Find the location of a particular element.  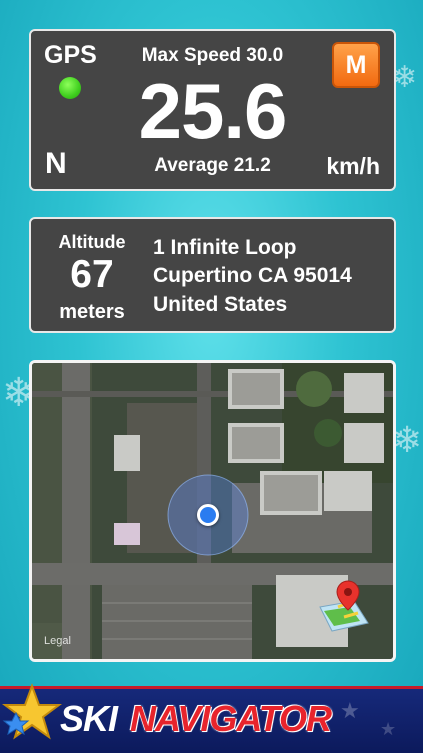

address-line-1: 1 Infinite Loop is located at coordinates (225, 247).